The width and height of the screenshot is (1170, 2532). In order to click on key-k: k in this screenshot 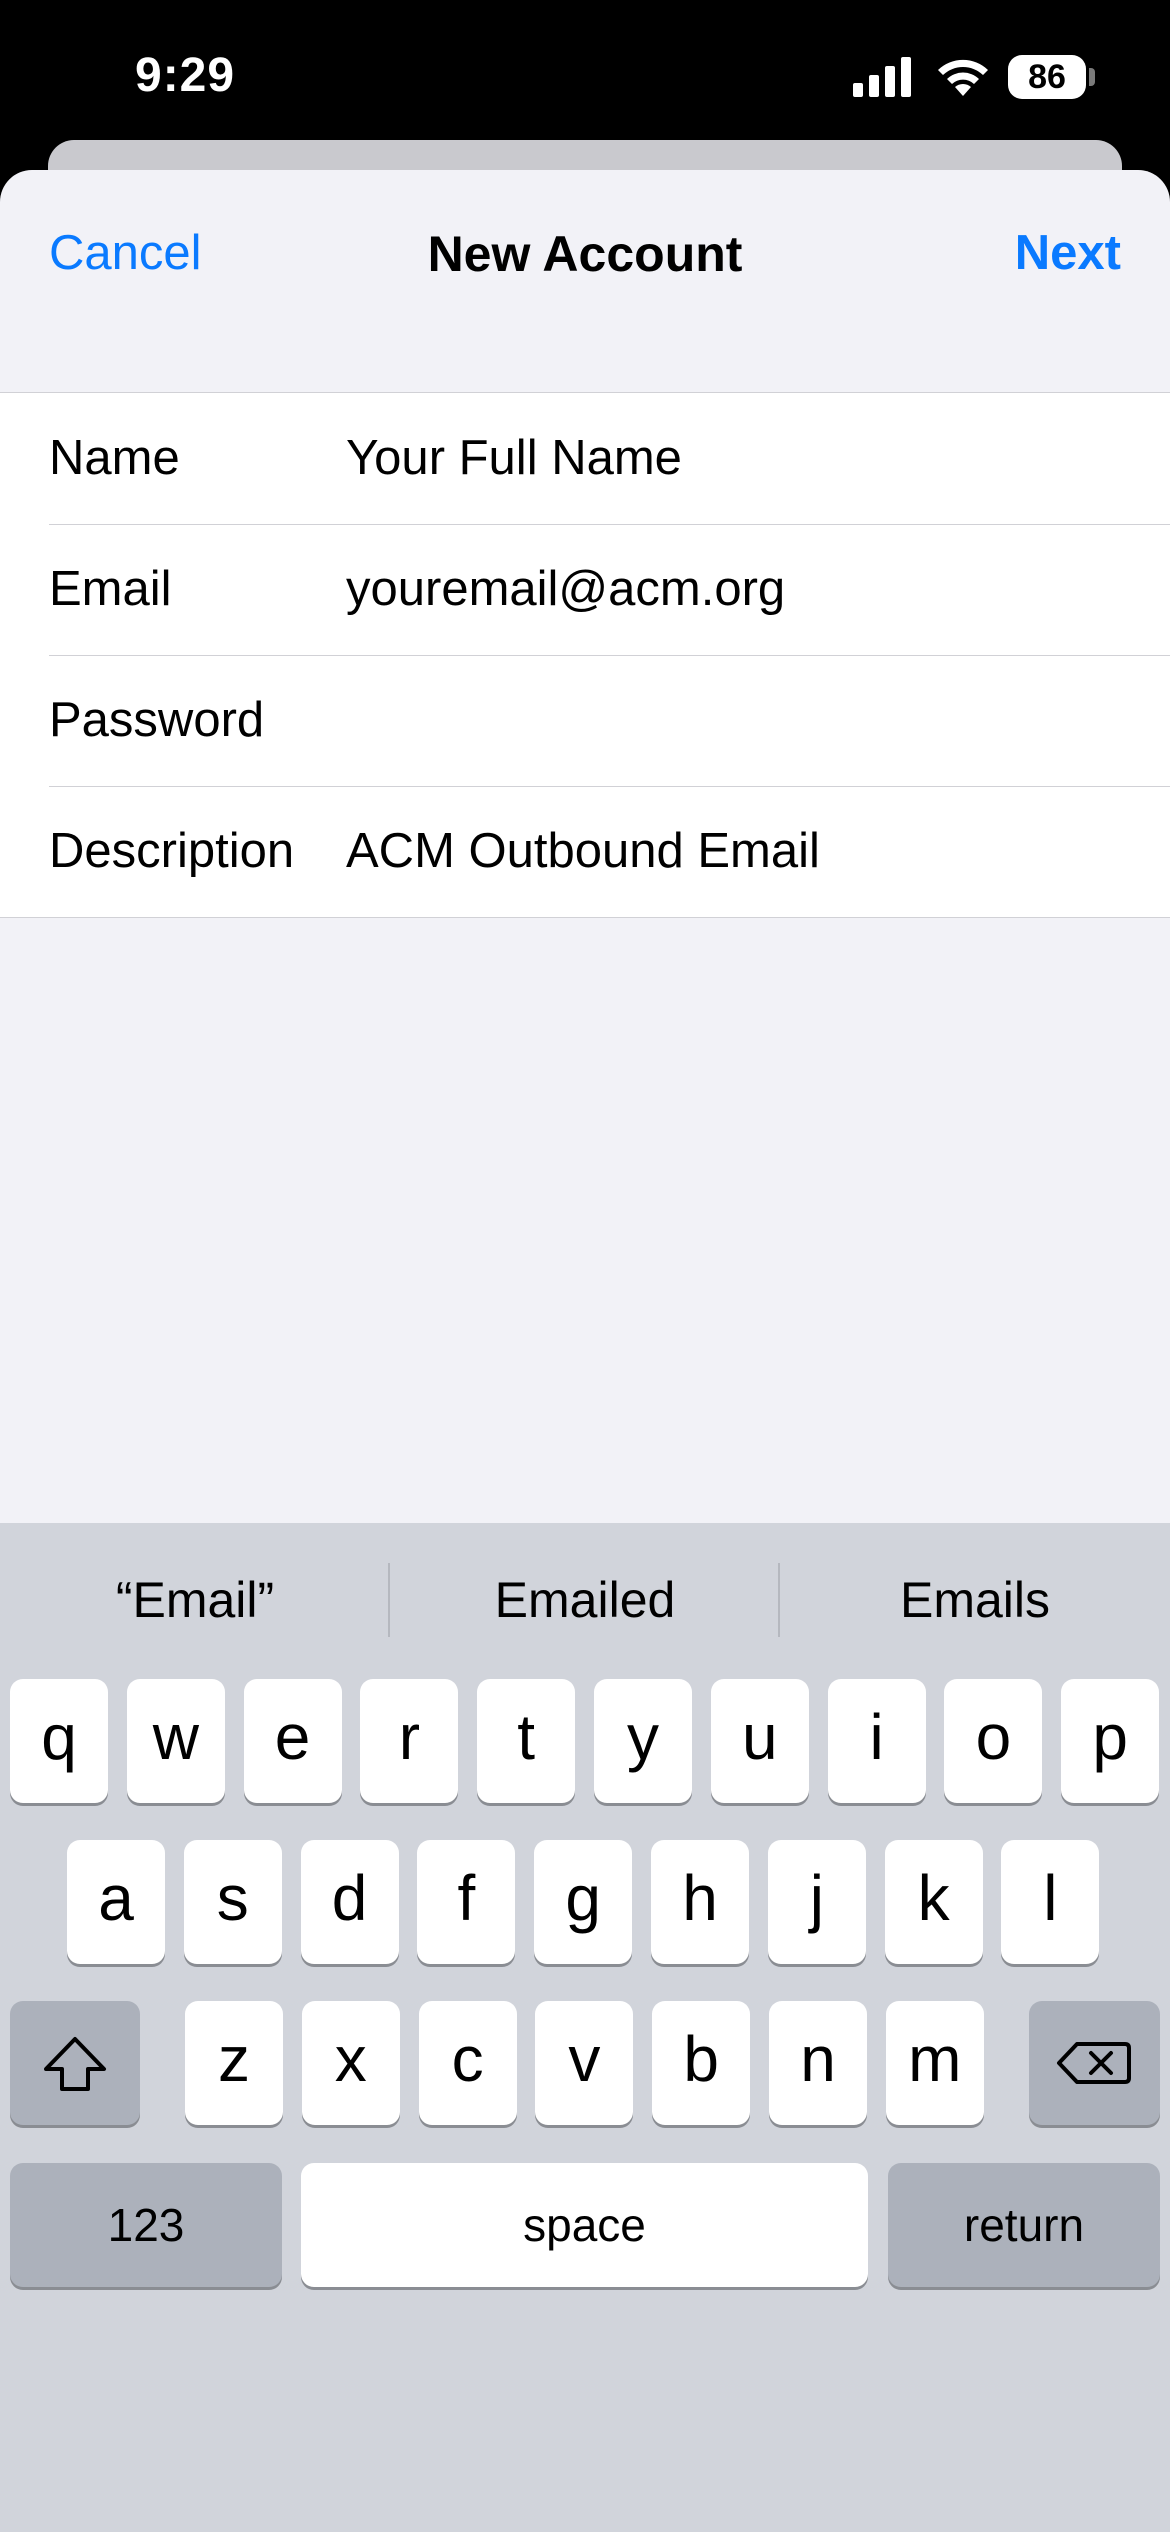, I will do `click(933, 1902)`.